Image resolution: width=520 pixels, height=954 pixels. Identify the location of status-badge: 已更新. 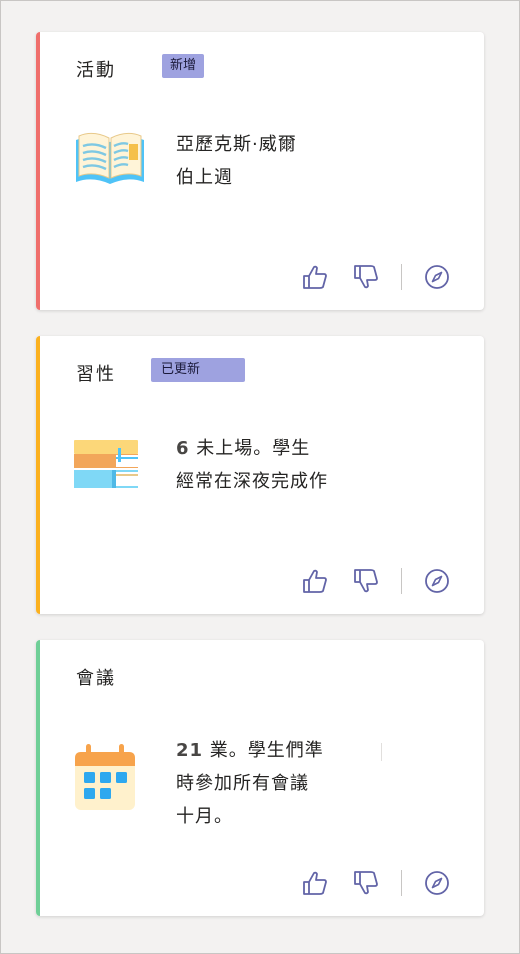
(198, 370).